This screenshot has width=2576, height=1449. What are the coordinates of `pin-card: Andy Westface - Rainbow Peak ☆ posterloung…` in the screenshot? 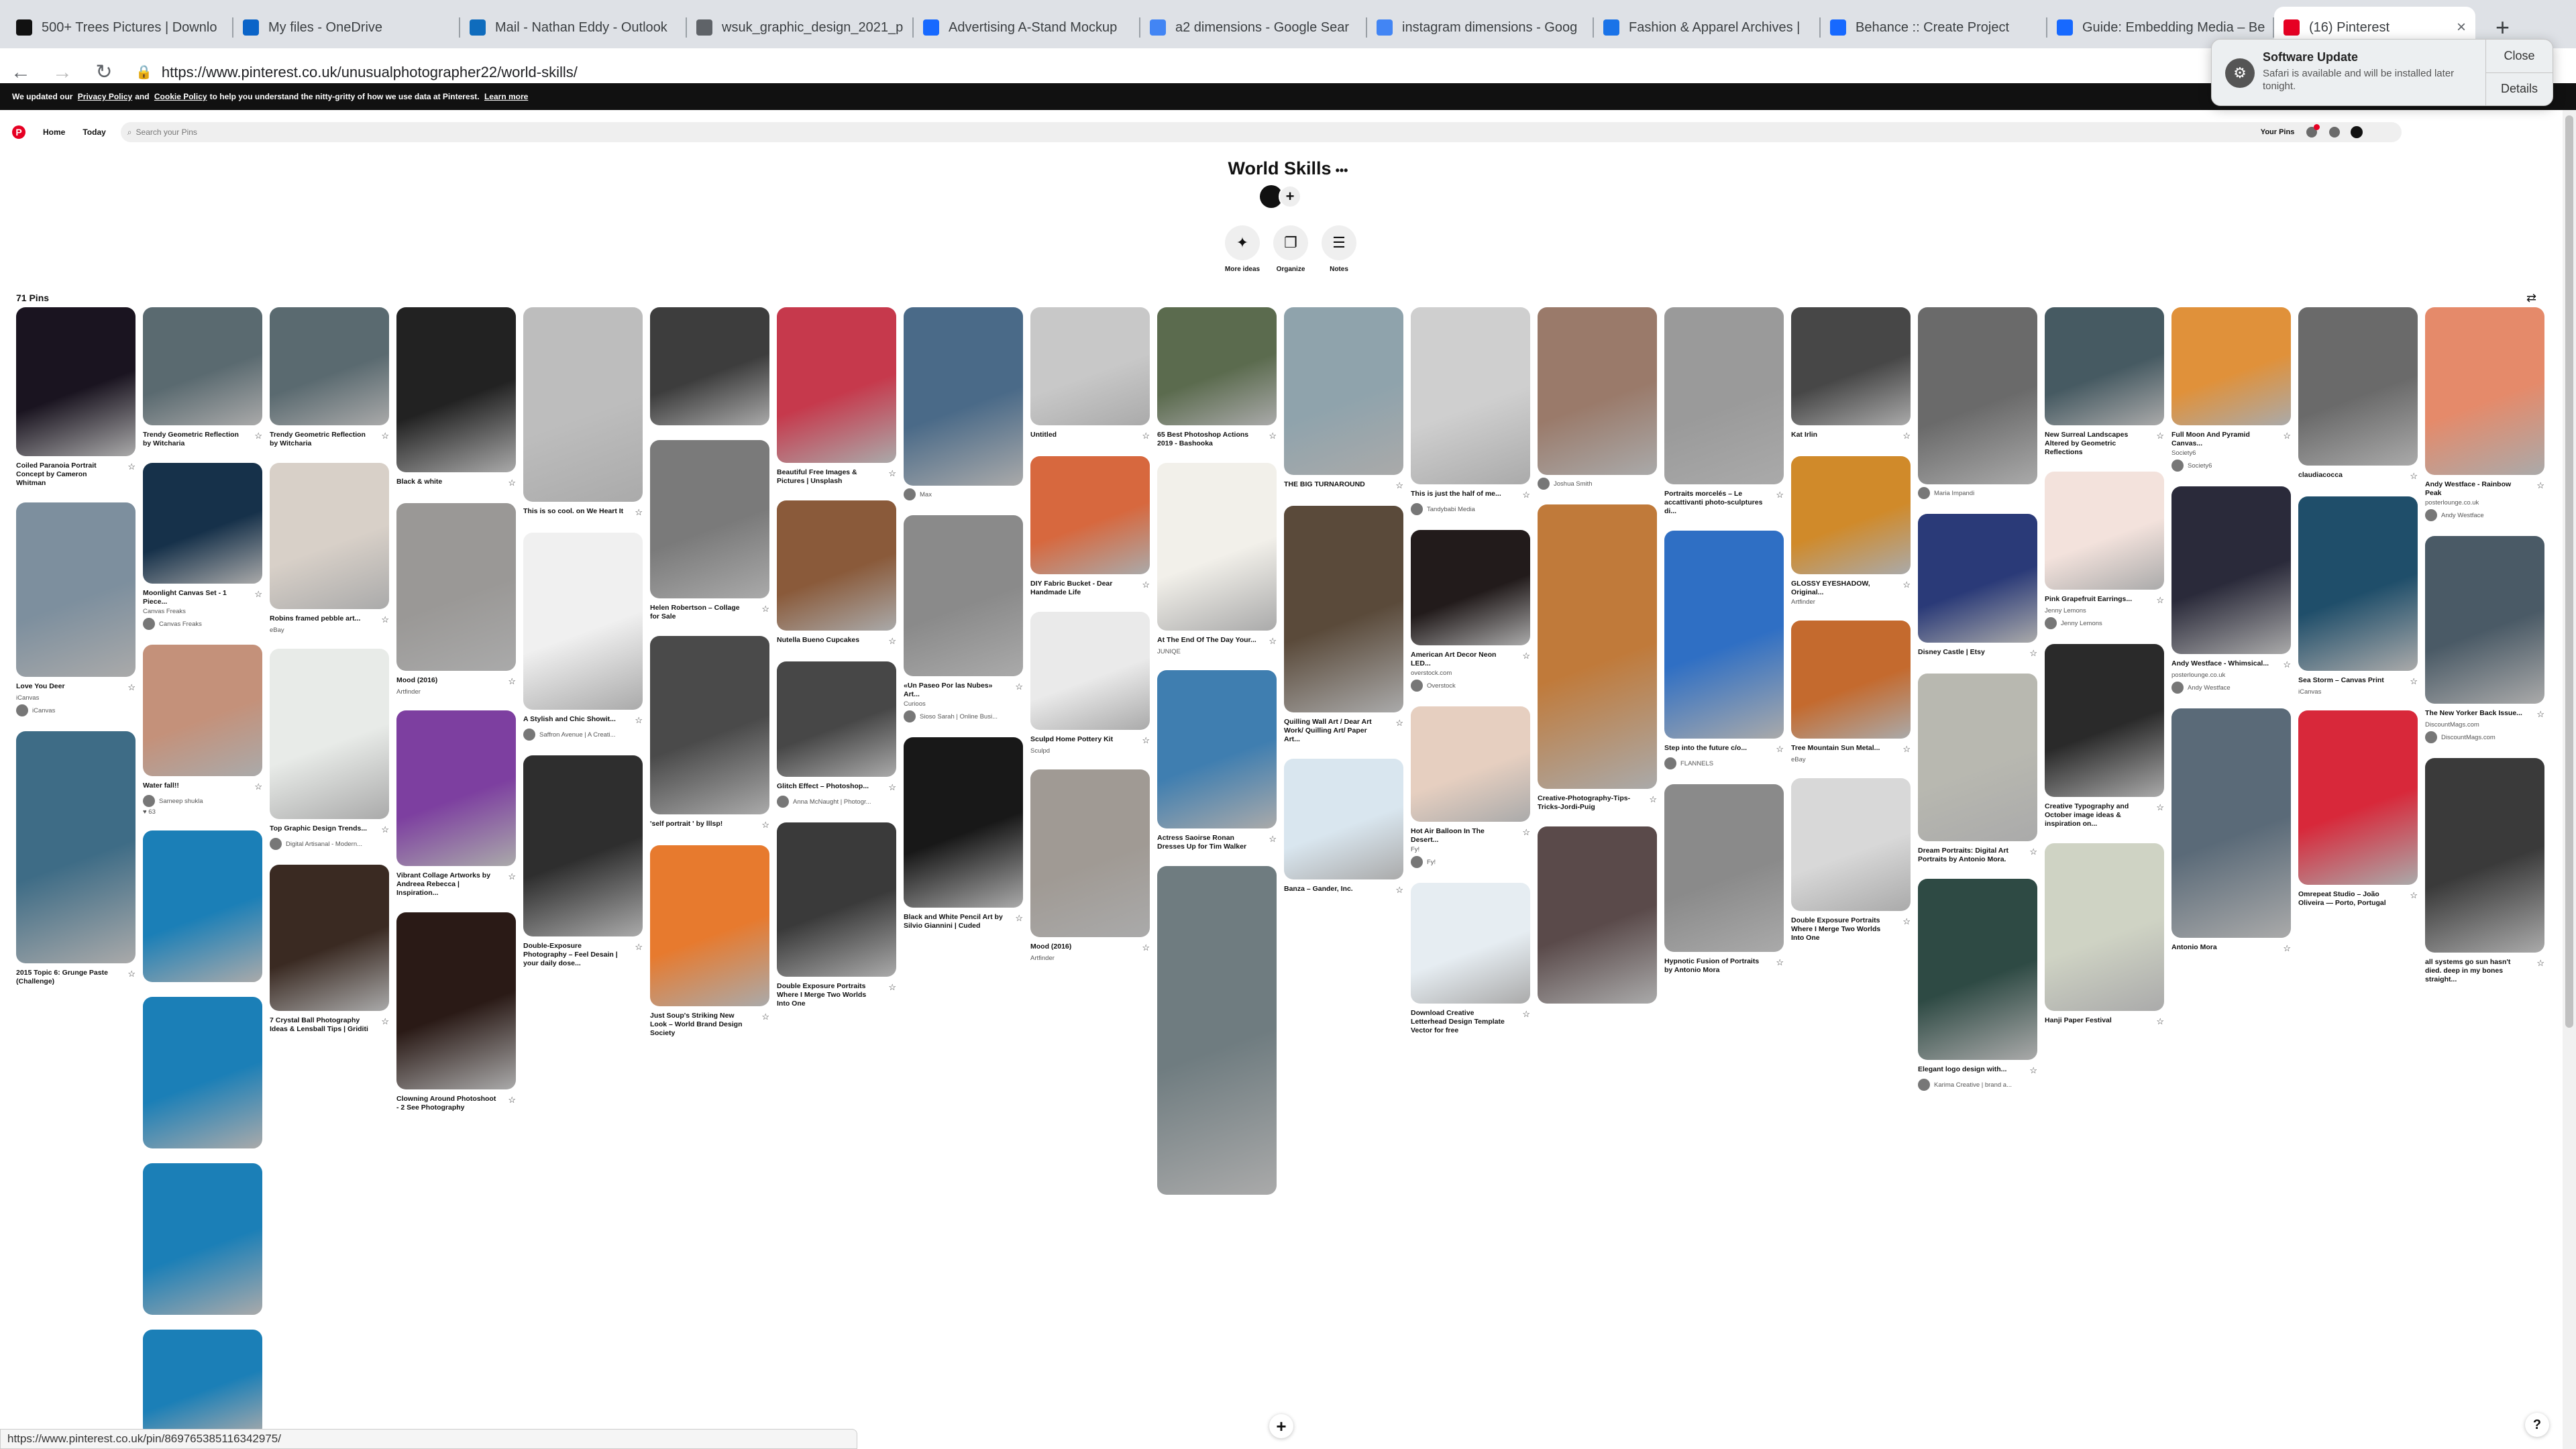 It's located at (2484, 414).